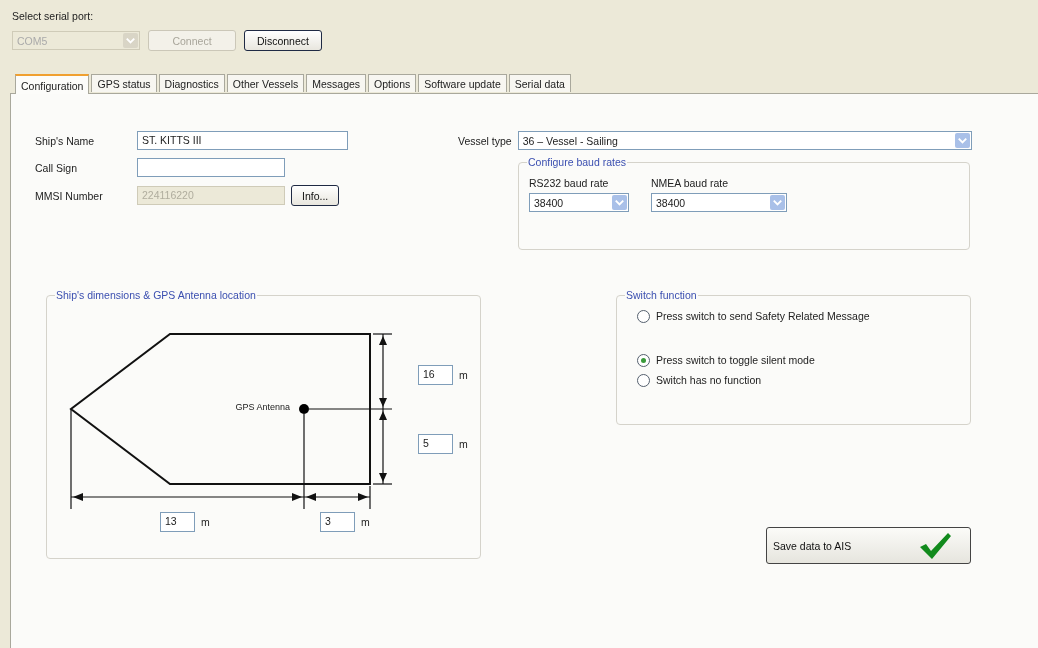 Image resolution: width=1038 pixels, height=648 pixels. What do you see at coordinates (661, 295) in the screenshot?
I see `group-title: Switch function` at bounding box center [661, 295].